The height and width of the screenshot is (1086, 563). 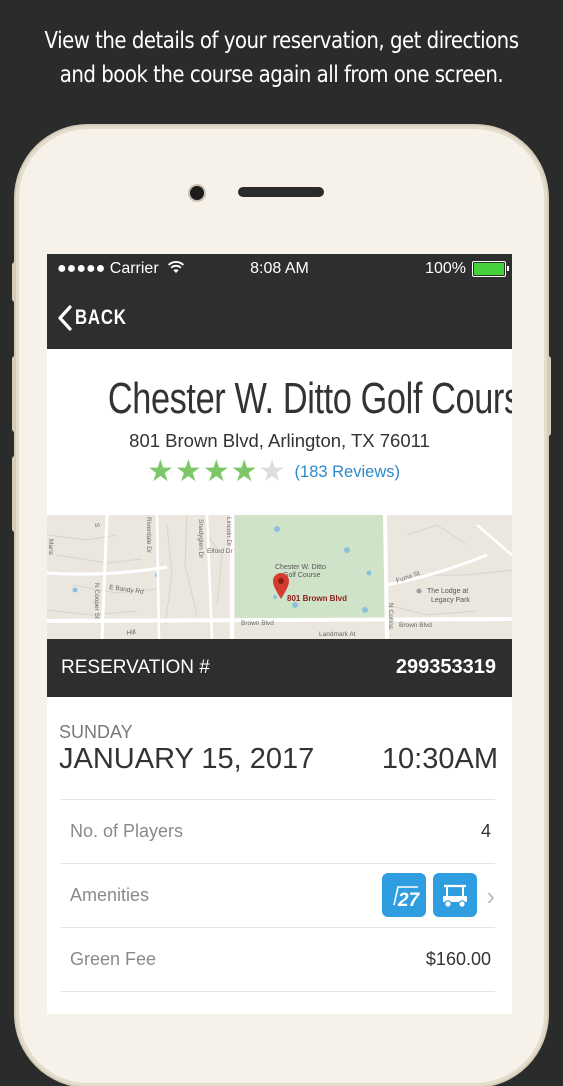 What do you see at coordinates (467, 269) in the screenshot?
I see `battery-status: 100%` at bounding box center [467, 269].